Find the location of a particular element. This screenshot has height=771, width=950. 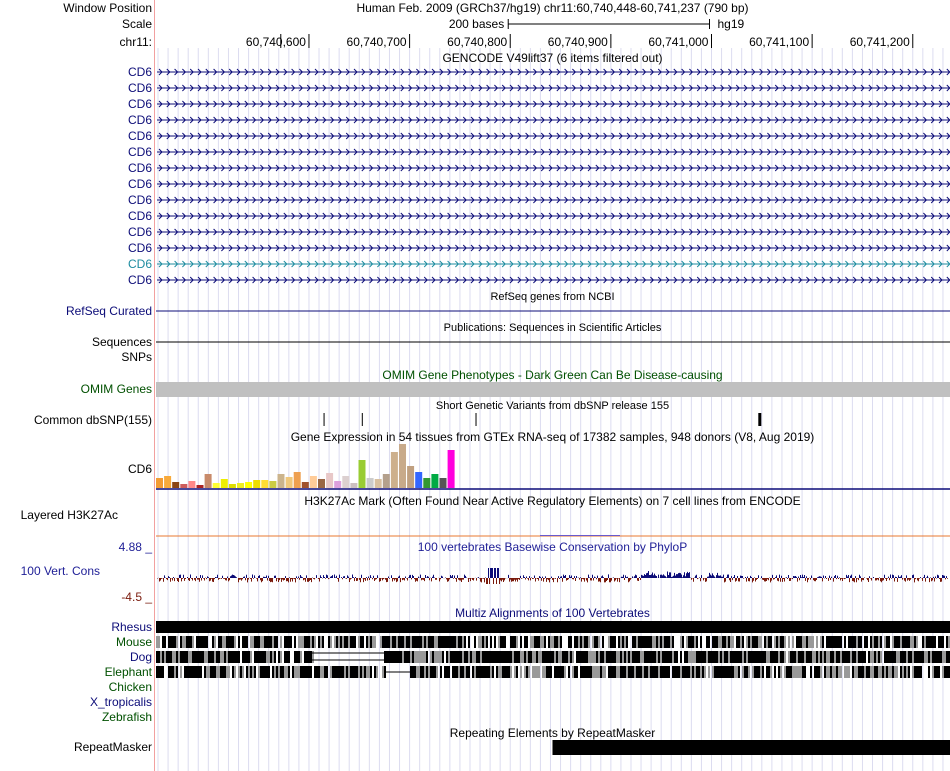

multiz-species-label: Chicken is located at coordinates (76, 687).